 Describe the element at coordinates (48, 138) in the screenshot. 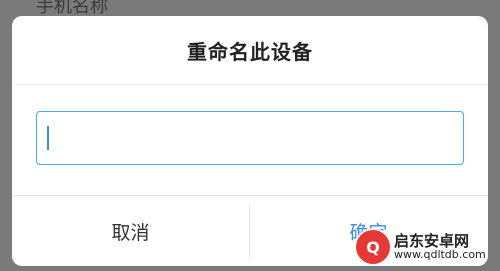

I see `text-caret` at that location.